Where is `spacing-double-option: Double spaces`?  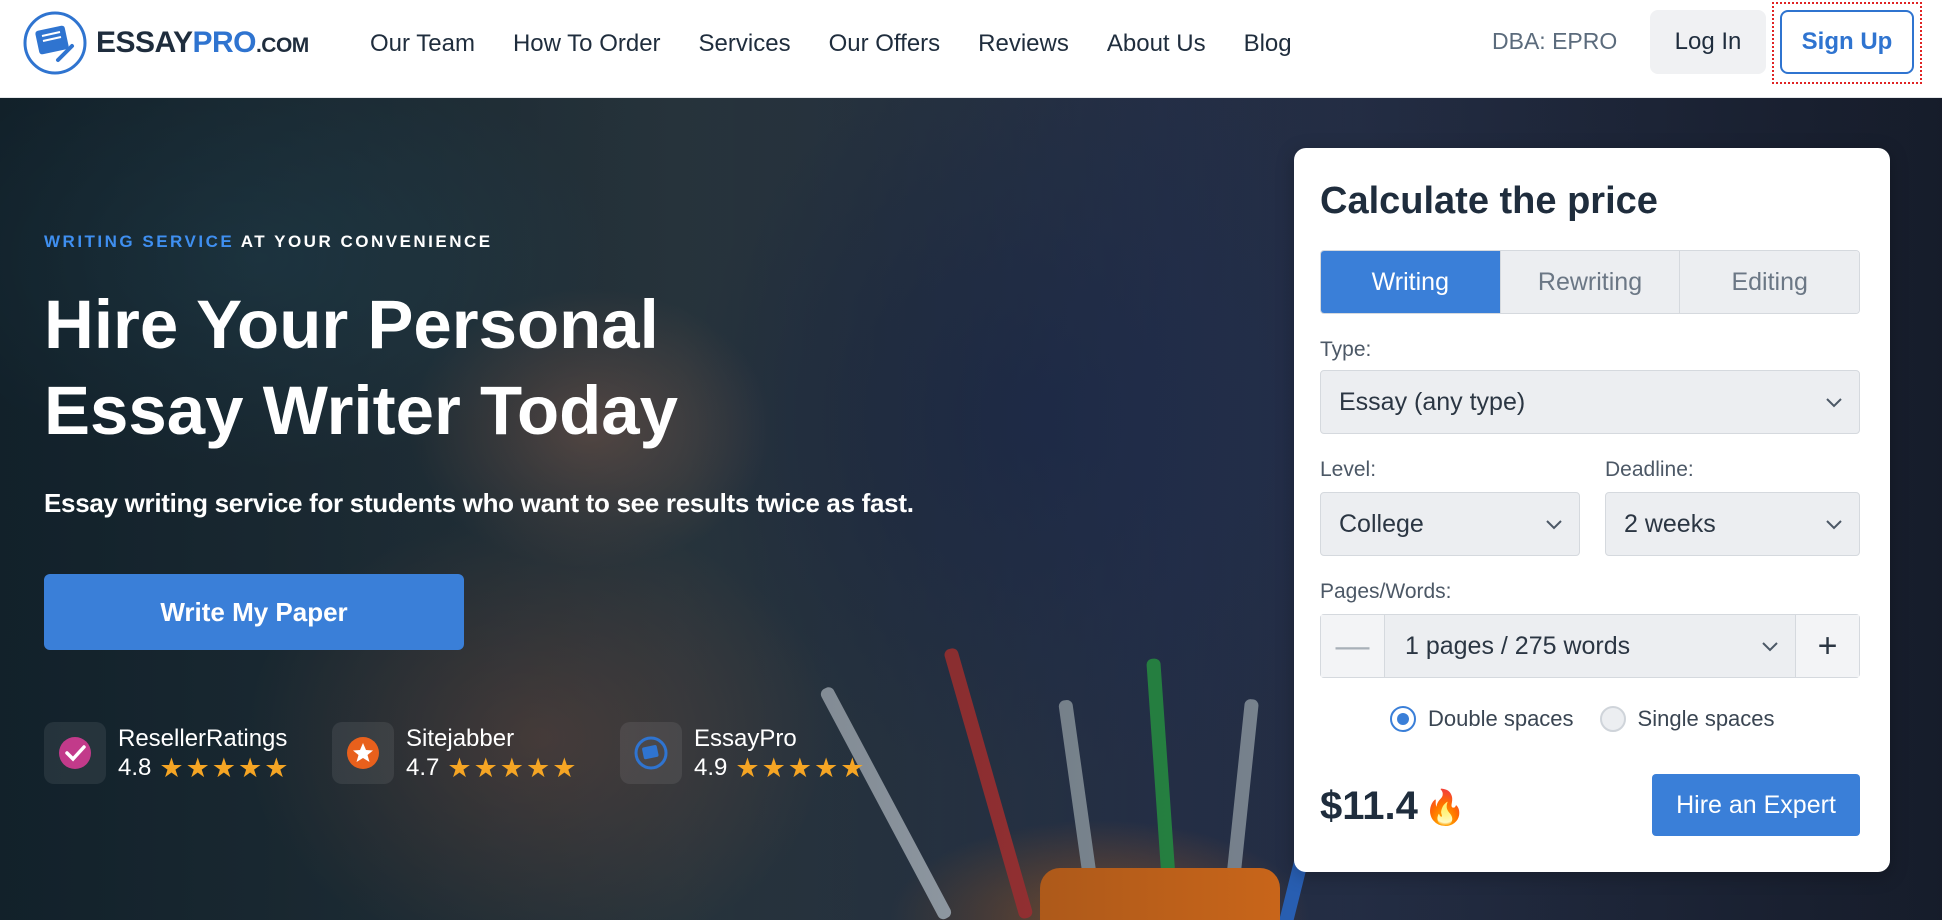 spacing-double-option: Double spaces is located at coordinates (1482, 719).